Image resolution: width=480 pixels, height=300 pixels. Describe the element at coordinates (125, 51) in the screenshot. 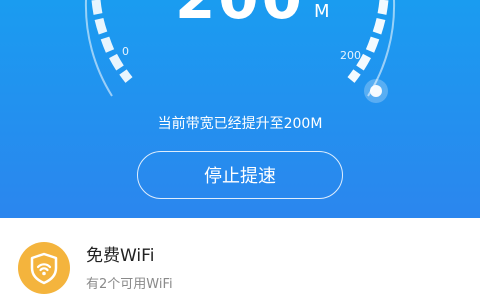

I see `gauge-scale-min: 0` at that location.